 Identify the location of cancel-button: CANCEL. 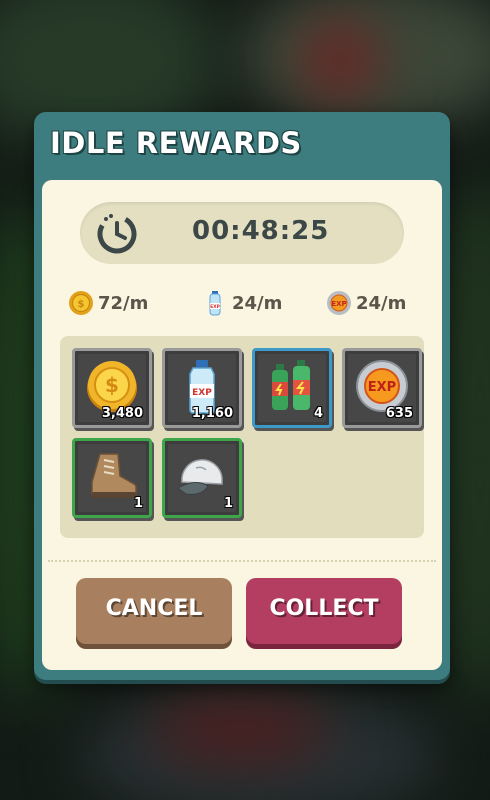
(154, 611).